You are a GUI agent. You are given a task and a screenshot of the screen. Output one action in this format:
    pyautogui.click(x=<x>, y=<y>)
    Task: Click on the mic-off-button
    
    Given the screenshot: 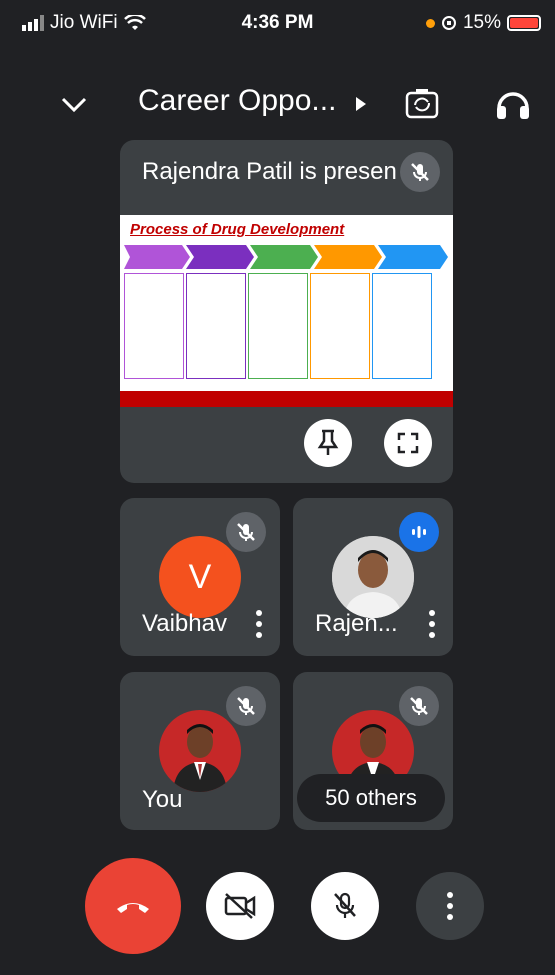 What is the action you would take?
    pyautogui.click(x=345, y=906)
    